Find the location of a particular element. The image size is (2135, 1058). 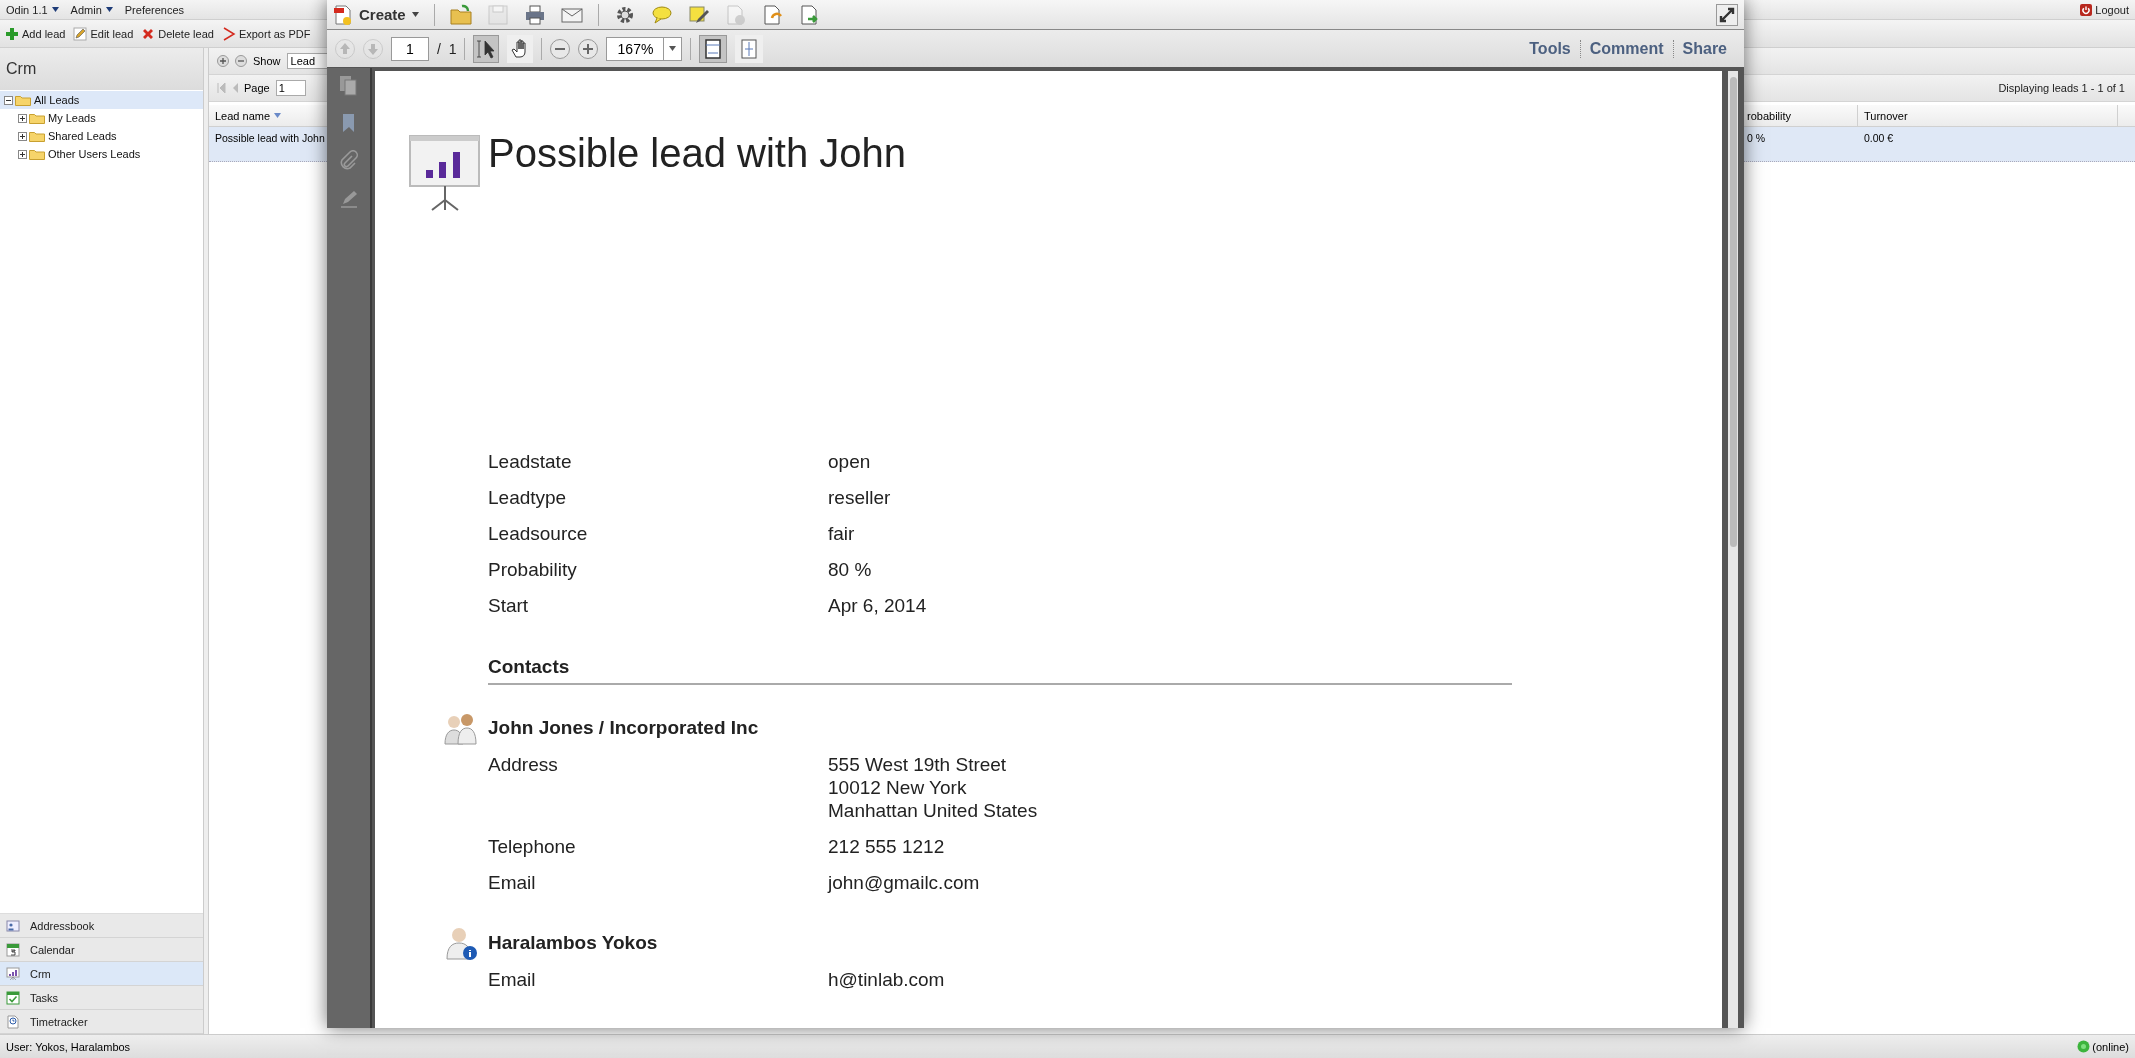

sidebar-panel-button is located at coordinates (348, 85).